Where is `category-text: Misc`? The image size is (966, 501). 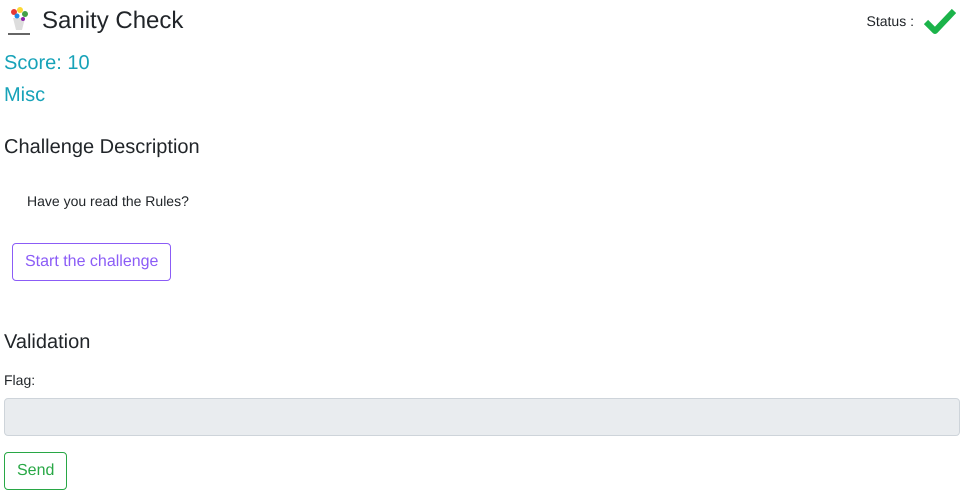 category-text: Misc is located at coordinates (25, 95).